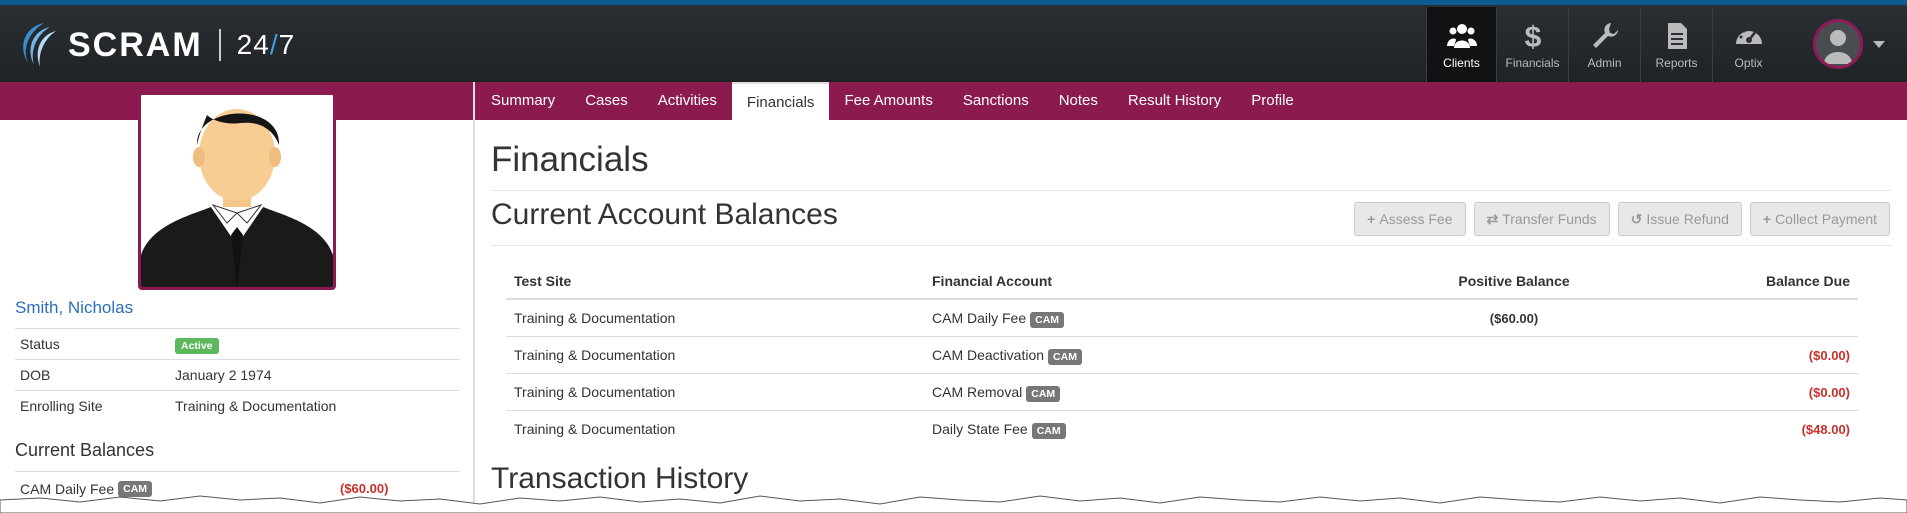 The height and width of the screenshot is (513, 1907). What do you see at coordinates (977, 391) in the screenshot?
I see `account-name: CAM Removal` at bounding box center [977, 391].